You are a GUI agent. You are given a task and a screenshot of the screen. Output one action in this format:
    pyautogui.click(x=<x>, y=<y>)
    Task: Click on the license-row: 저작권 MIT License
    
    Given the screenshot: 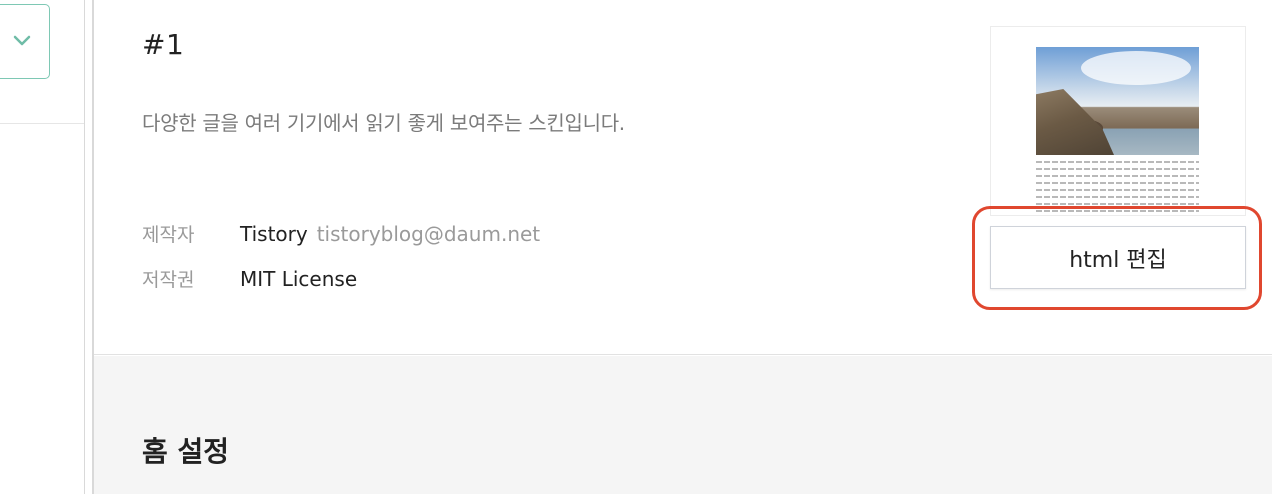 What is the action you would take?
    pyautogui.click(x=249, y=278)
    